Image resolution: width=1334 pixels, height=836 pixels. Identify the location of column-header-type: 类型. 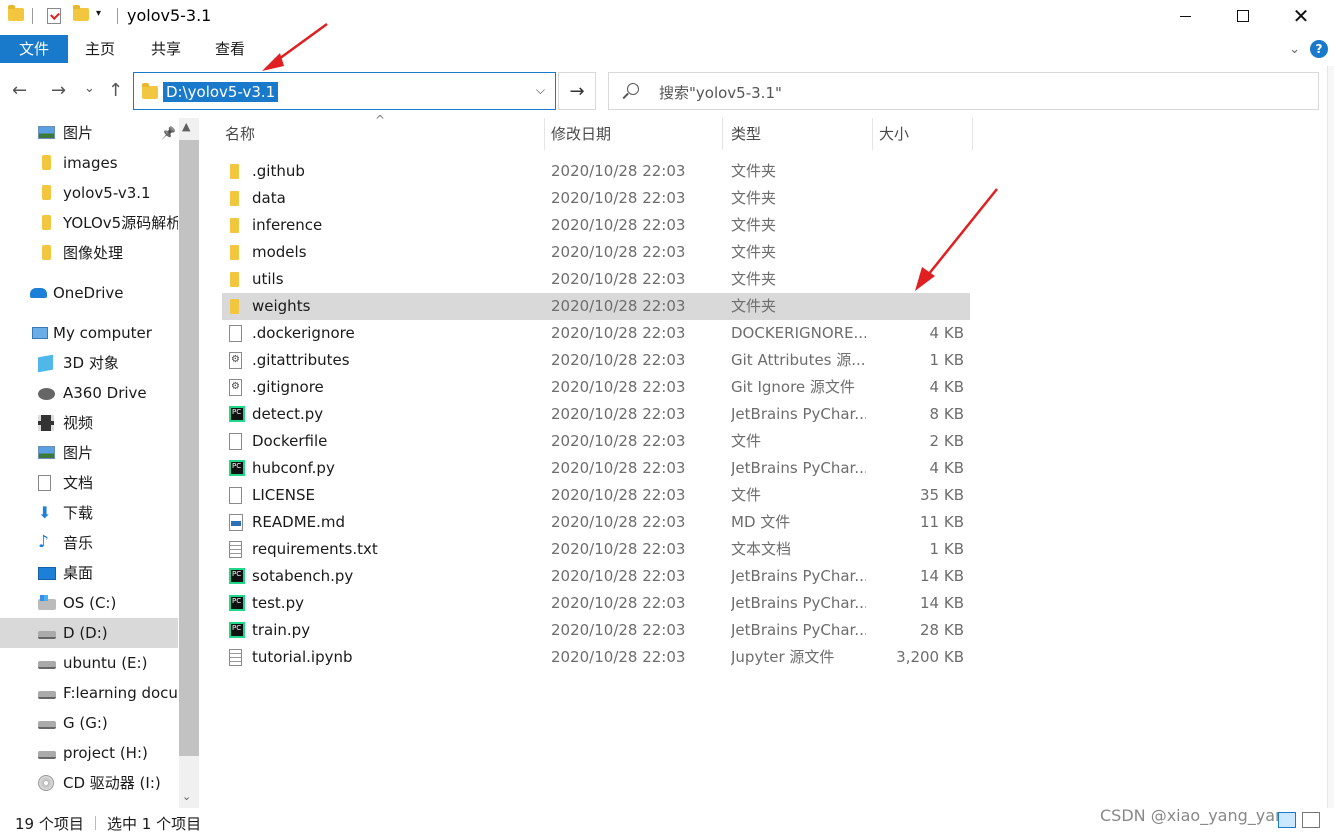
(801, 134).